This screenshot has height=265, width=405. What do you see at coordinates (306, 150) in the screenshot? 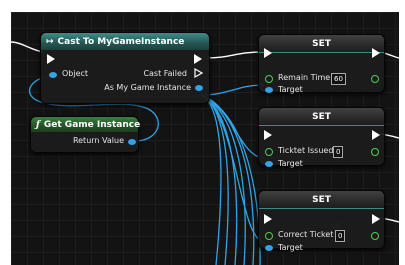
I see `variable-label: Ticktet Issued` at bounding box center [306, 150].